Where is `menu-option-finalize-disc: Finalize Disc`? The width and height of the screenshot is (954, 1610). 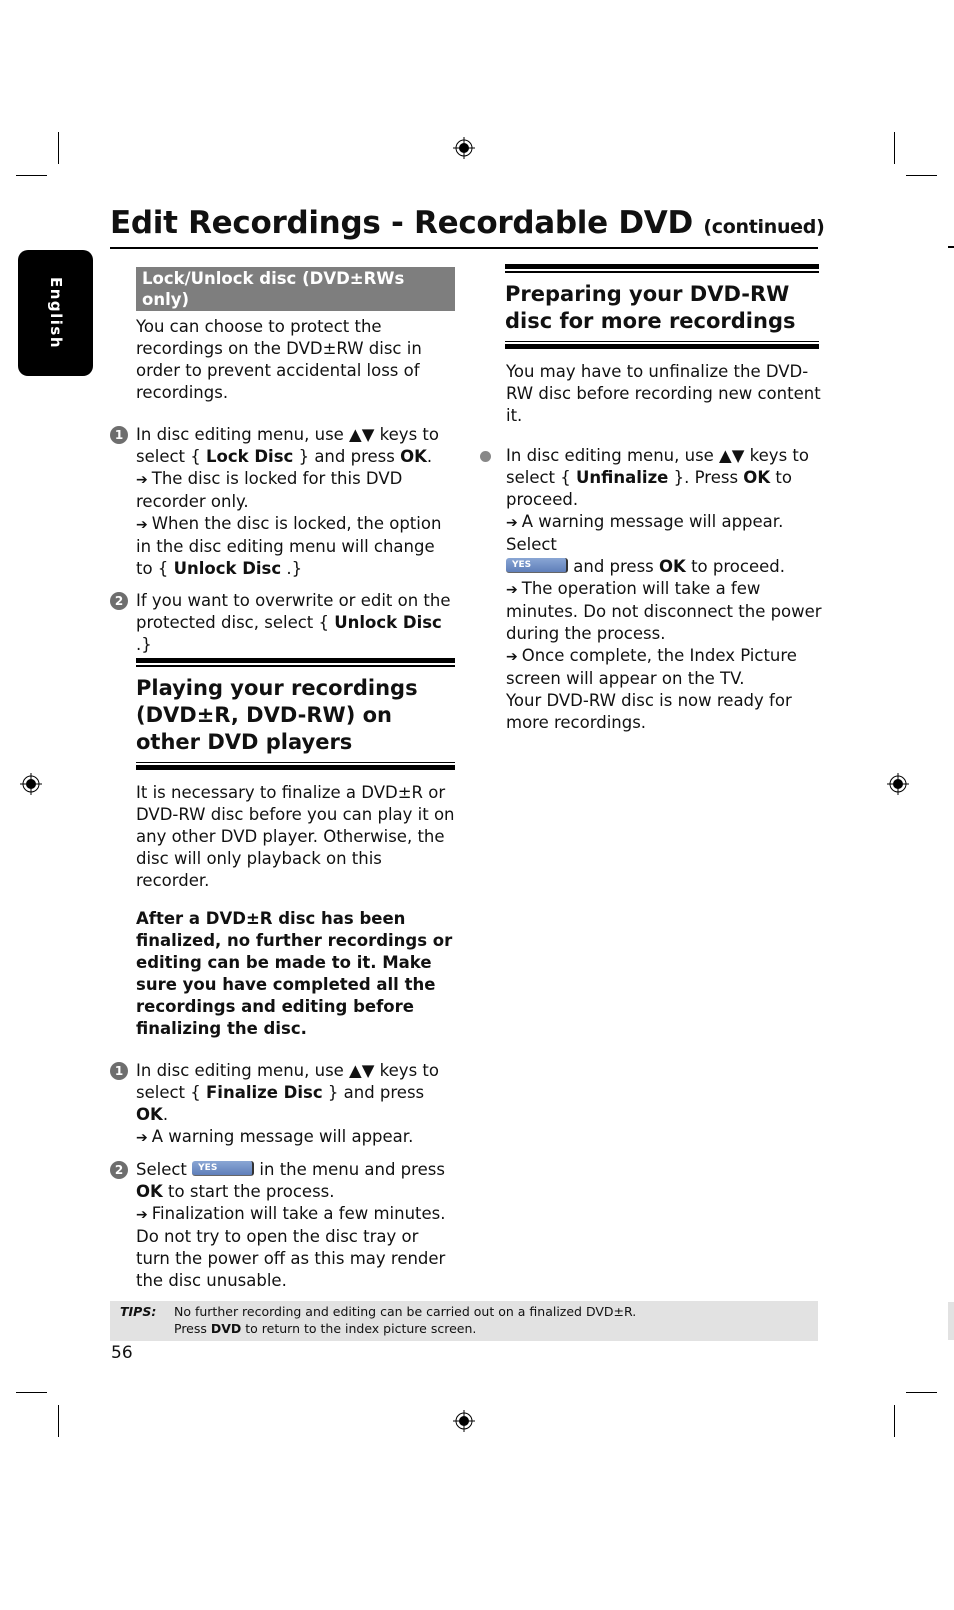 menu-option-finalize-disc: Finalize Disc is located at coordinates (264, 1092).